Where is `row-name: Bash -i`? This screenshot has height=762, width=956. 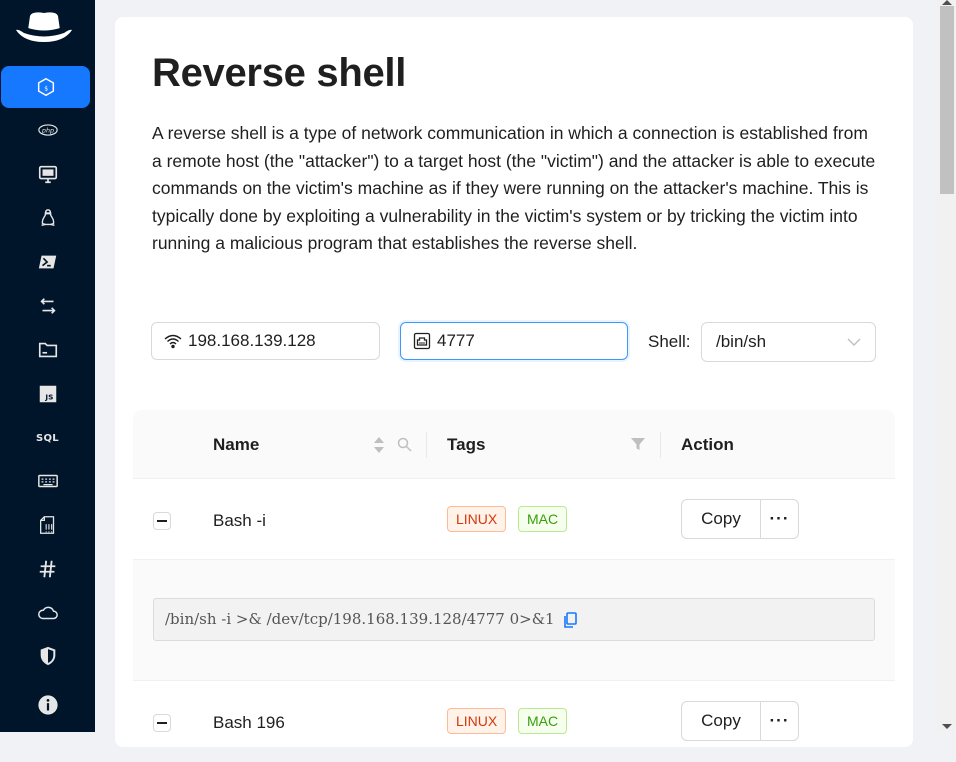
row-name: Bash -i is located at coordinates (239, 520).